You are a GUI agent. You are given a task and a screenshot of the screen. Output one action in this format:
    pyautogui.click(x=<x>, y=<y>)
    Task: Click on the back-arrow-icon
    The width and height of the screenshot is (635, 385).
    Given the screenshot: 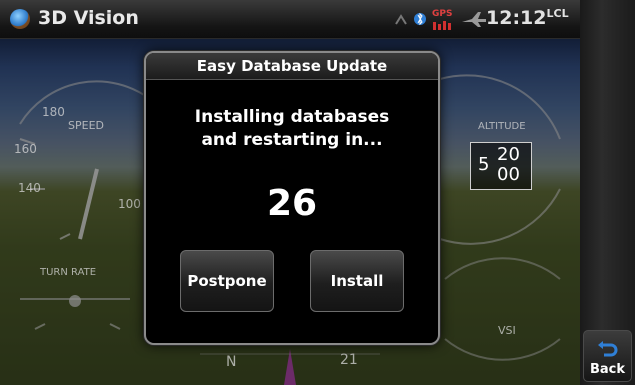 What is the action you would take?
    pyautogui.click(x=608, y=350)
    